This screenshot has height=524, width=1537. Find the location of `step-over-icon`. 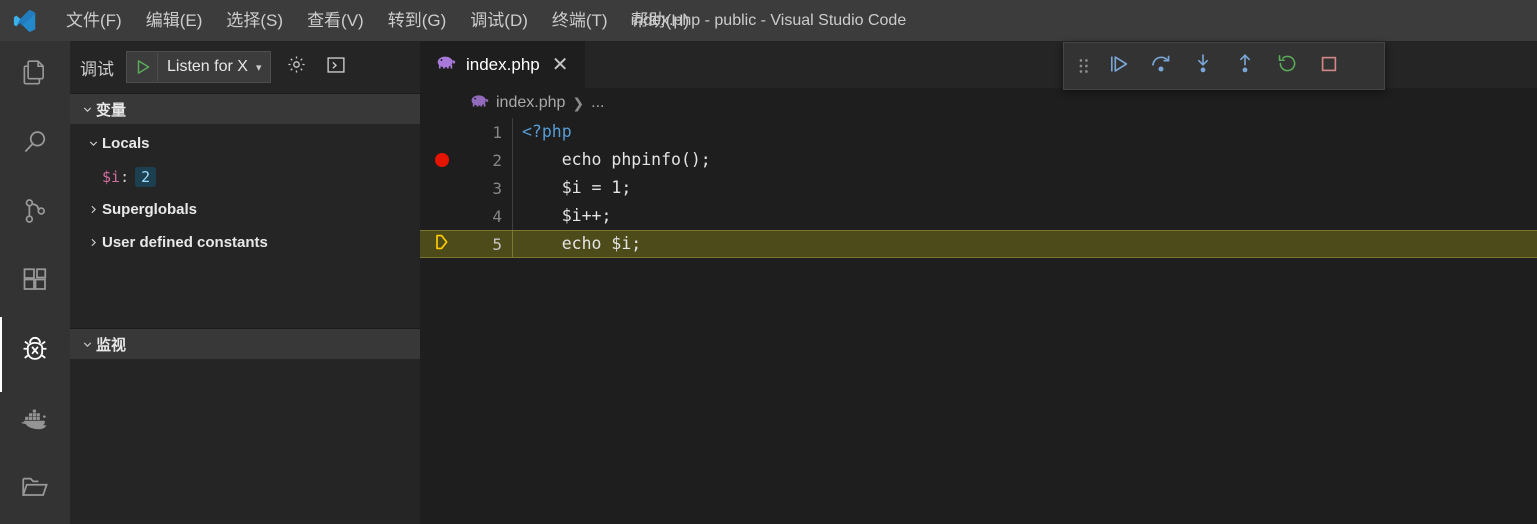

step-over-icon is located at coordinates (1161, 66).